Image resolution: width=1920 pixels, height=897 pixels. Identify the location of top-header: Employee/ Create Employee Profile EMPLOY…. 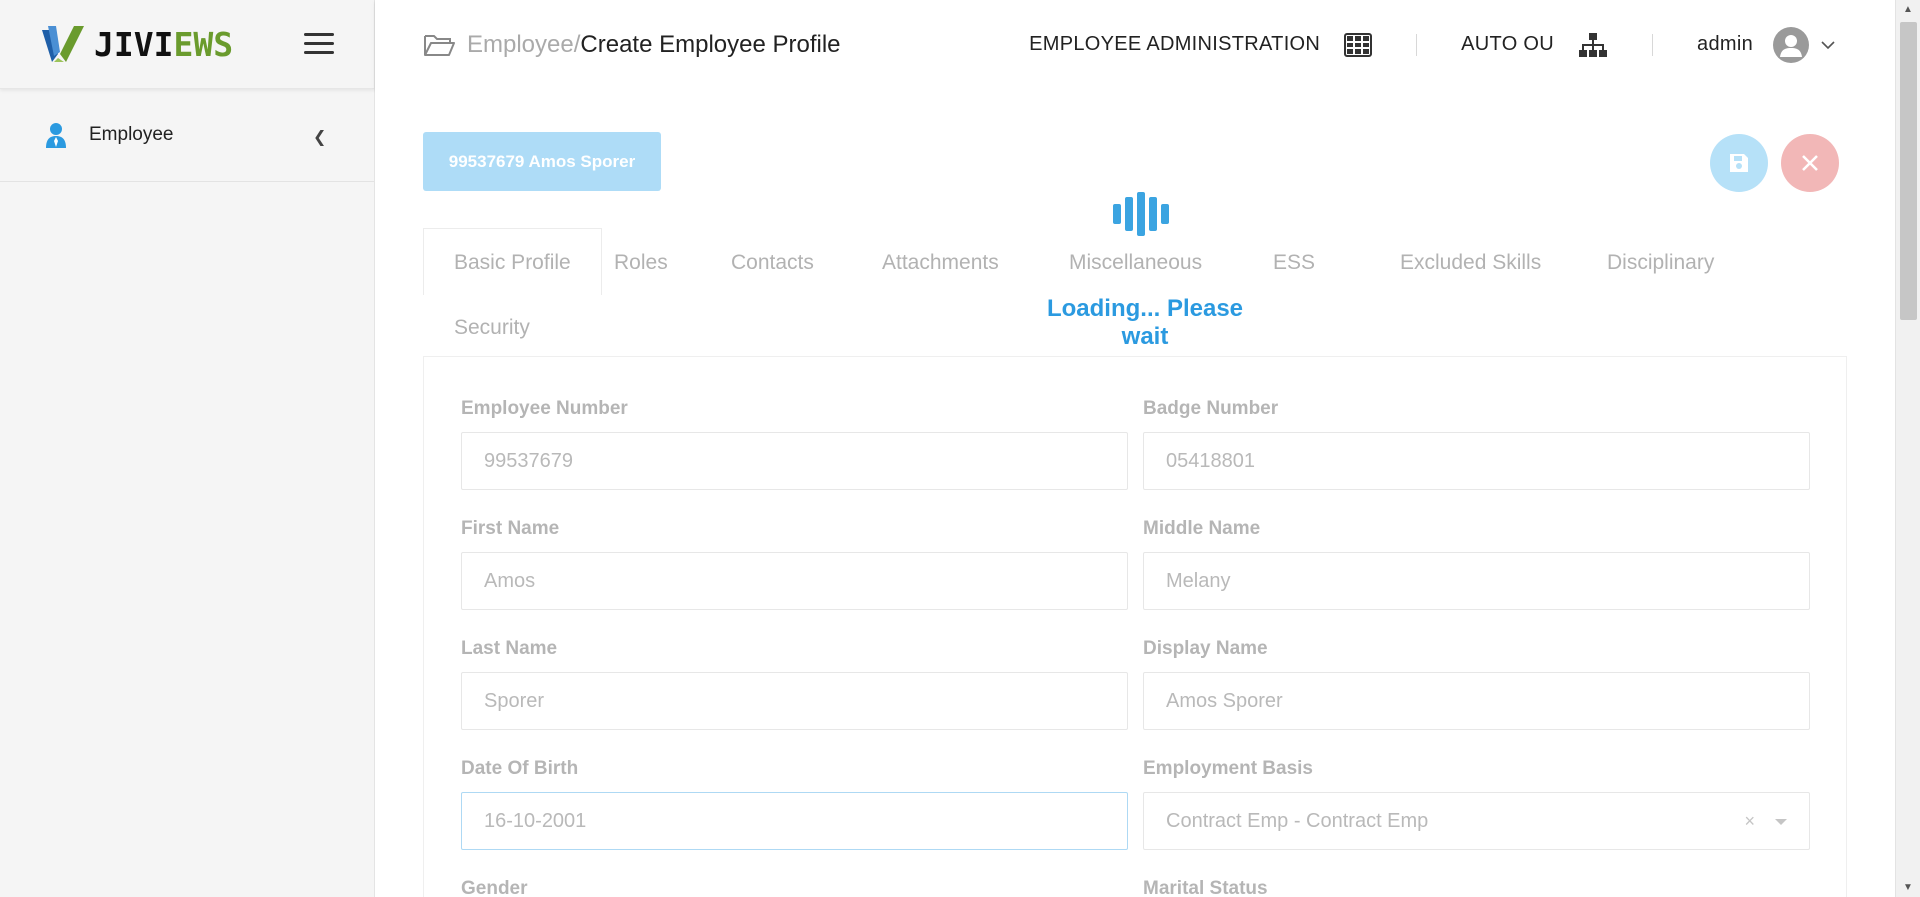
(1135, 44).